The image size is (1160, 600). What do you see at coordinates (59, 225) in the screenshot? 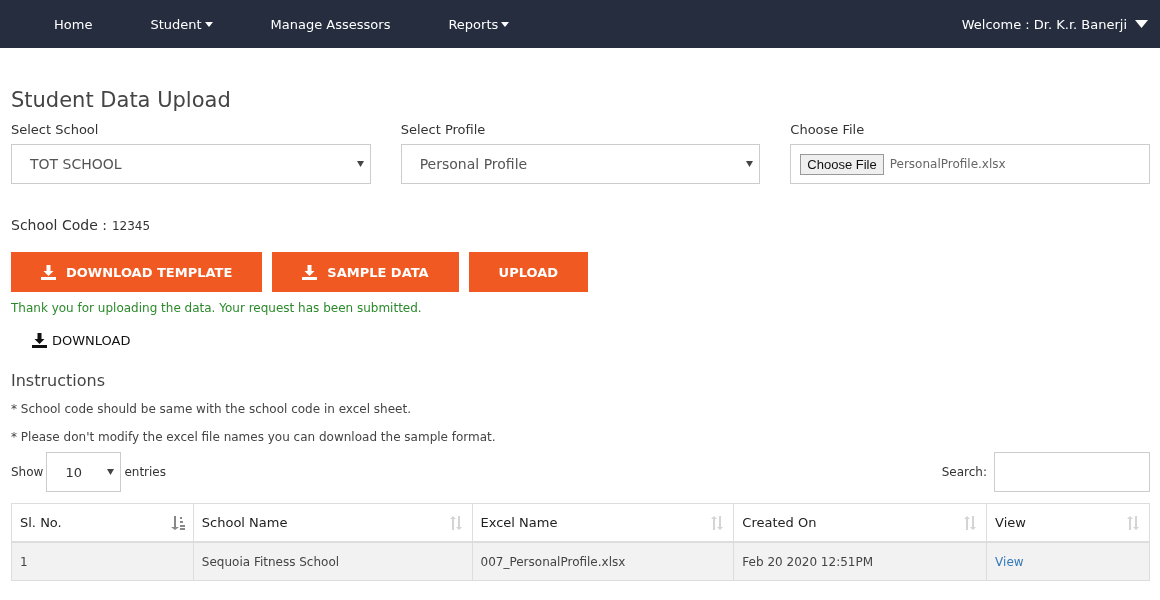
I see `school-code-label: School Code :` at bounding box center [59, 225].